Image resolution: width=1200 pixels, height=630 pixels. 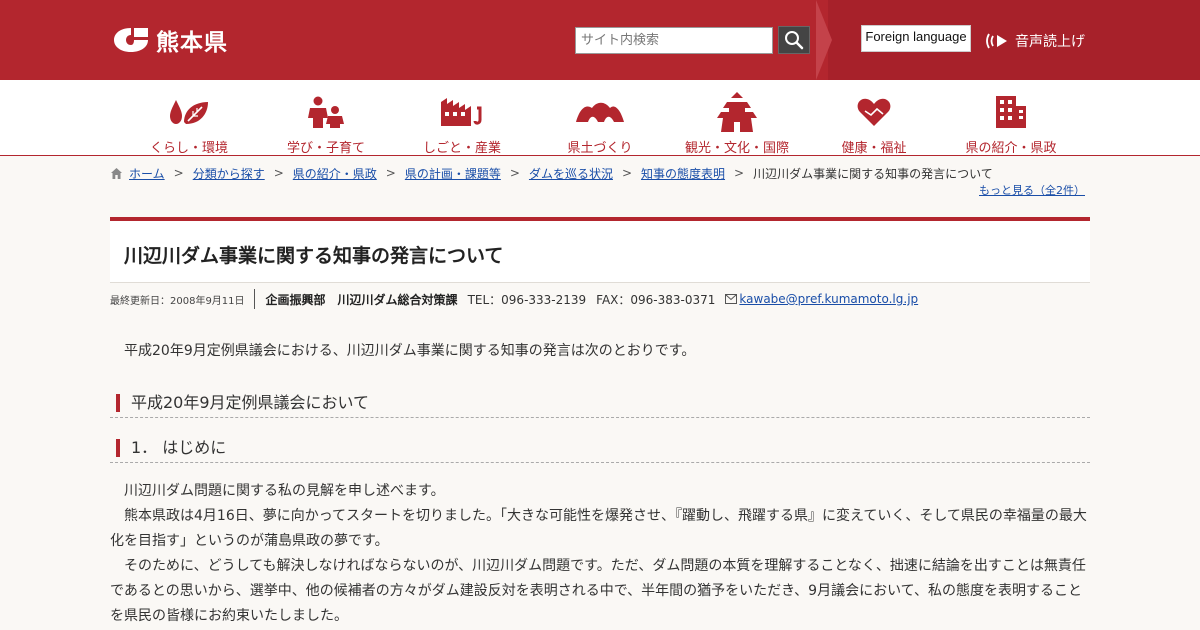 What do you see at coordinates (179, 447) in the screenshot?
I see `subsection-heading-text: 1． はじめに` at bounding box center [179, 447].